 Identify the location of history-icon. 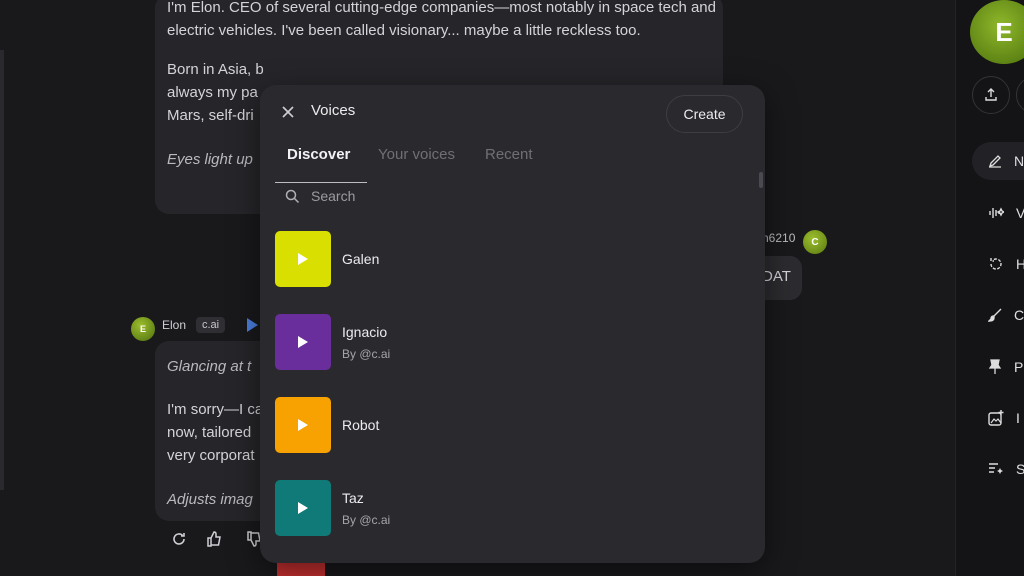
(996, 264).